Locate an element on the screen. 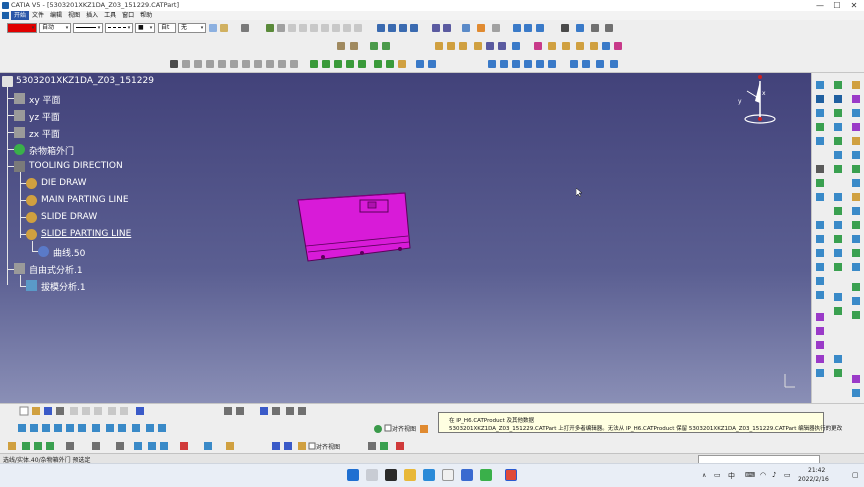 The width and height of the screenshot is (864, 487). snap-point-icon is located at coordinates (420, 64).